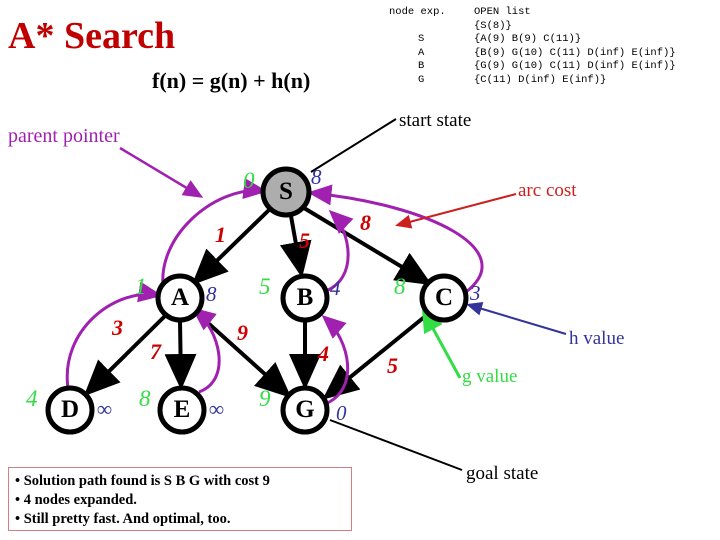 The height and width of the screenshot is (540, 720). What do you see at coordinates (145, 398) in the screenshot?
I see `g-value-e: 8` at bounding box center [145, 398].